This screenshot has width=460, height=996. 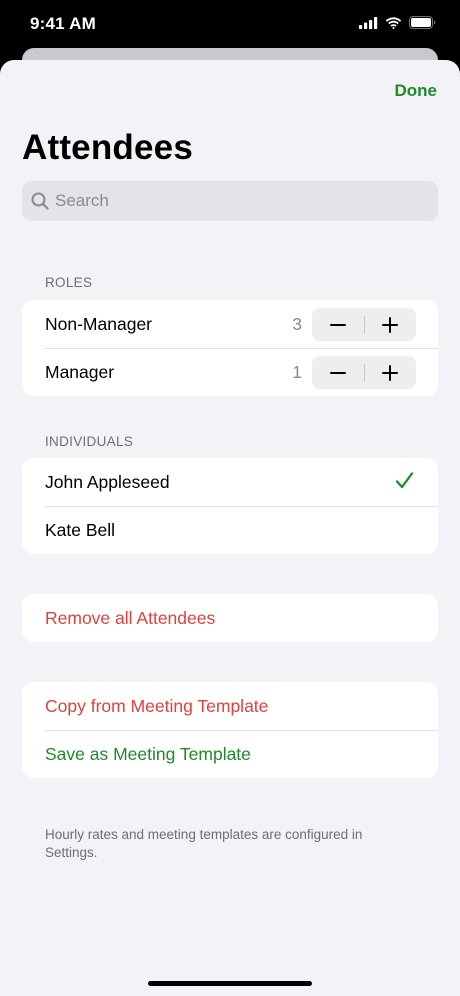 What do you see at coordinates (63, 23) in the screenshot?
I see `status-time: 9:41 AM` at bounding box center [63, 23].